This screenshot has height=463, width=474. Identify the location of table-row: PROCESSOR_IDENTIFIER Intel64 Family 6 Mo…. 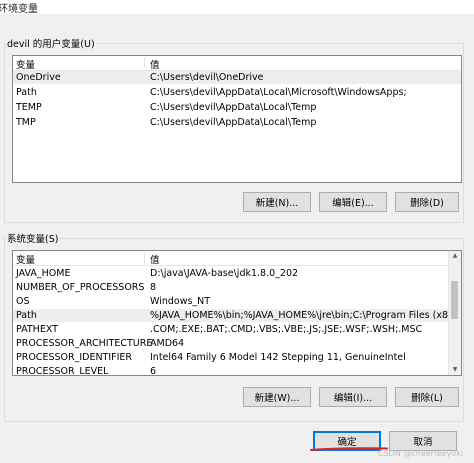
(237, 357).